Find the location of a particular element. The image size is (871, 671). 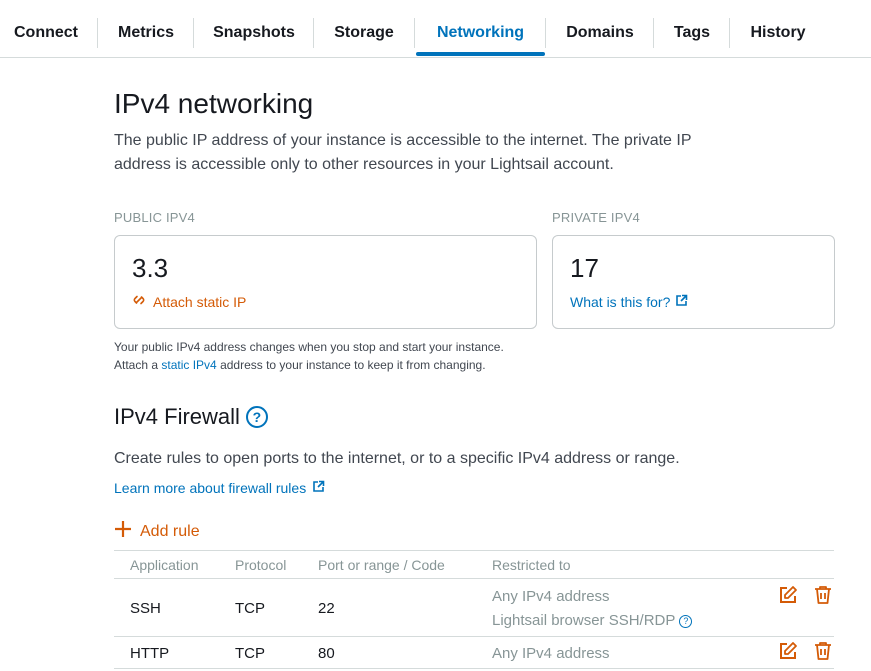

public-ipv4-label: PUBLIC IPV4 is located at coordinates (154, 217).